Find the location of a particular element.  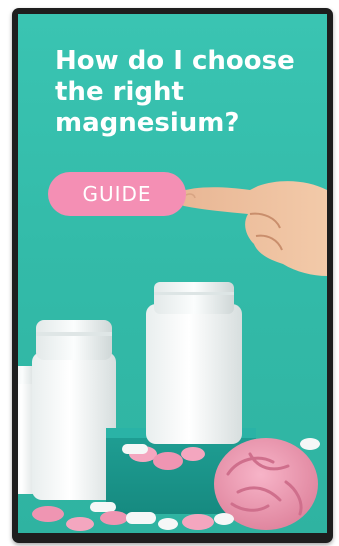

supplement-bottle-main is located at coordinates (194, 363).